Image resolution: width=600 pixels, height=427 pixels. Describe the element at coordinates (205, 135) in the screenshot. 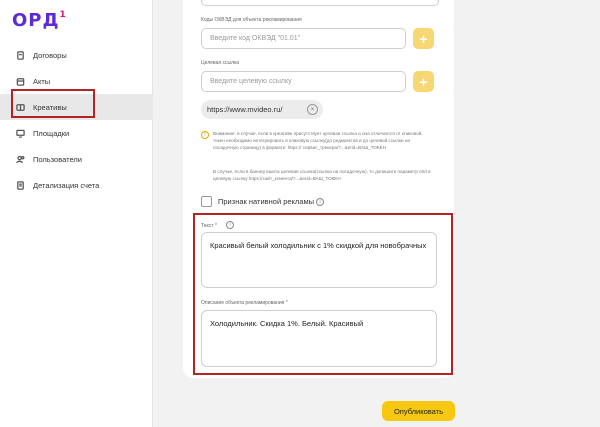

I see `warning-icon: !` at that location.